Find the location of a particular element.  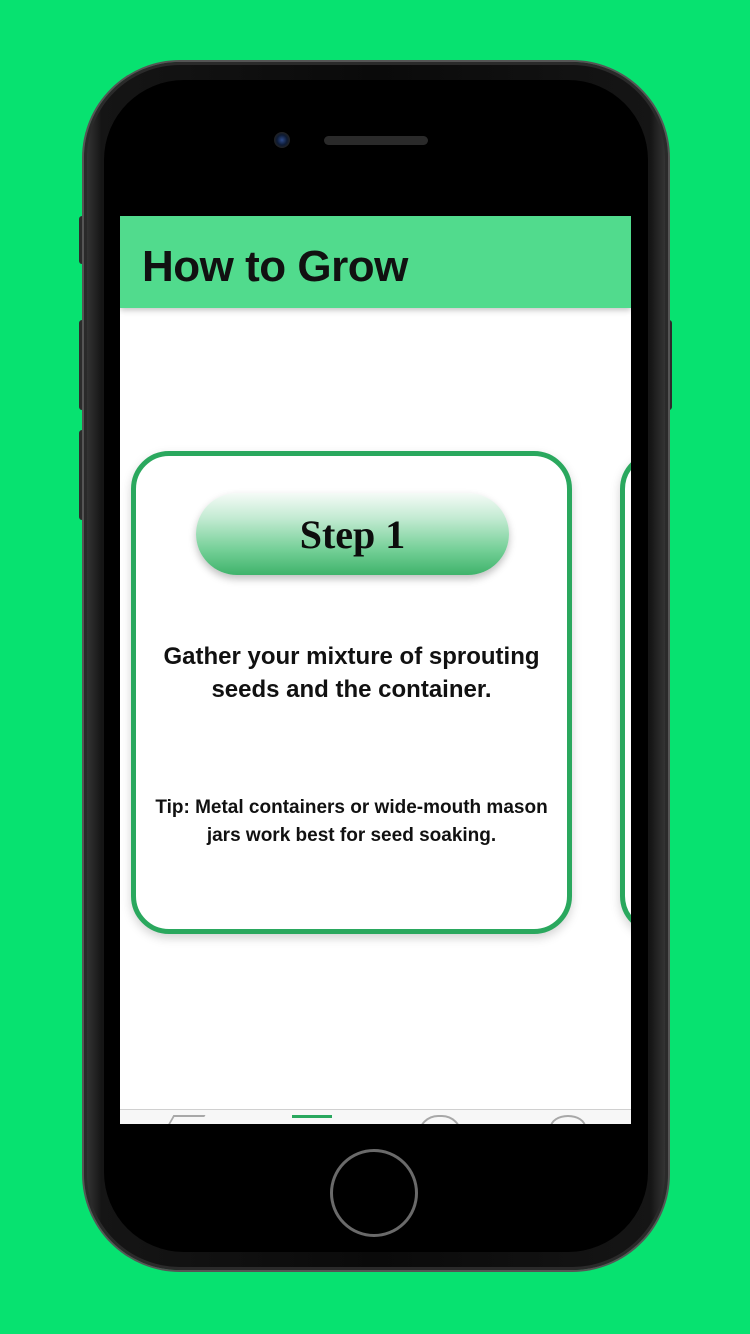

step-badge: Step 1 is located at coordinates (352, 534).